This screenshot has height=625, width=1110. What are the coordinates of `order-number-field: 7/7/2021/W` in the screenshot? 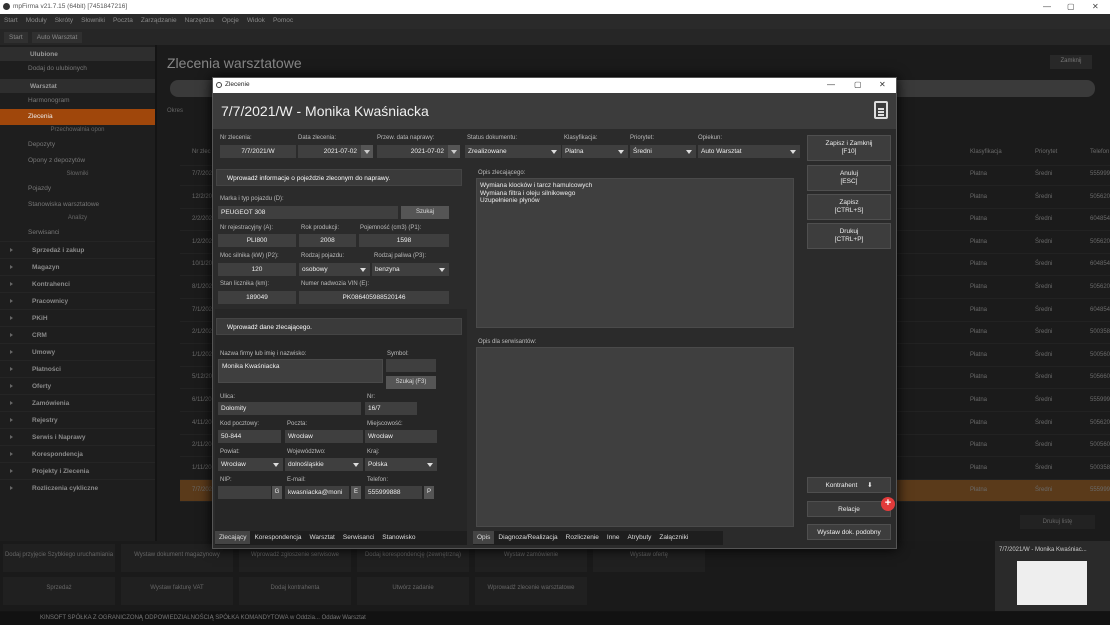 It's located at (258, 151).